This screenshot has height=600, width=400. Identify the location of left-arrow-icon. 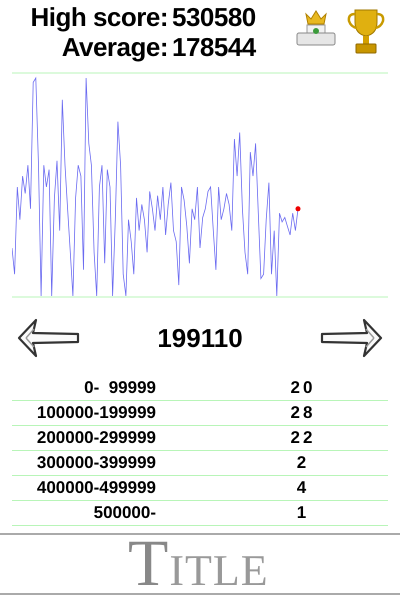
(48, 338).